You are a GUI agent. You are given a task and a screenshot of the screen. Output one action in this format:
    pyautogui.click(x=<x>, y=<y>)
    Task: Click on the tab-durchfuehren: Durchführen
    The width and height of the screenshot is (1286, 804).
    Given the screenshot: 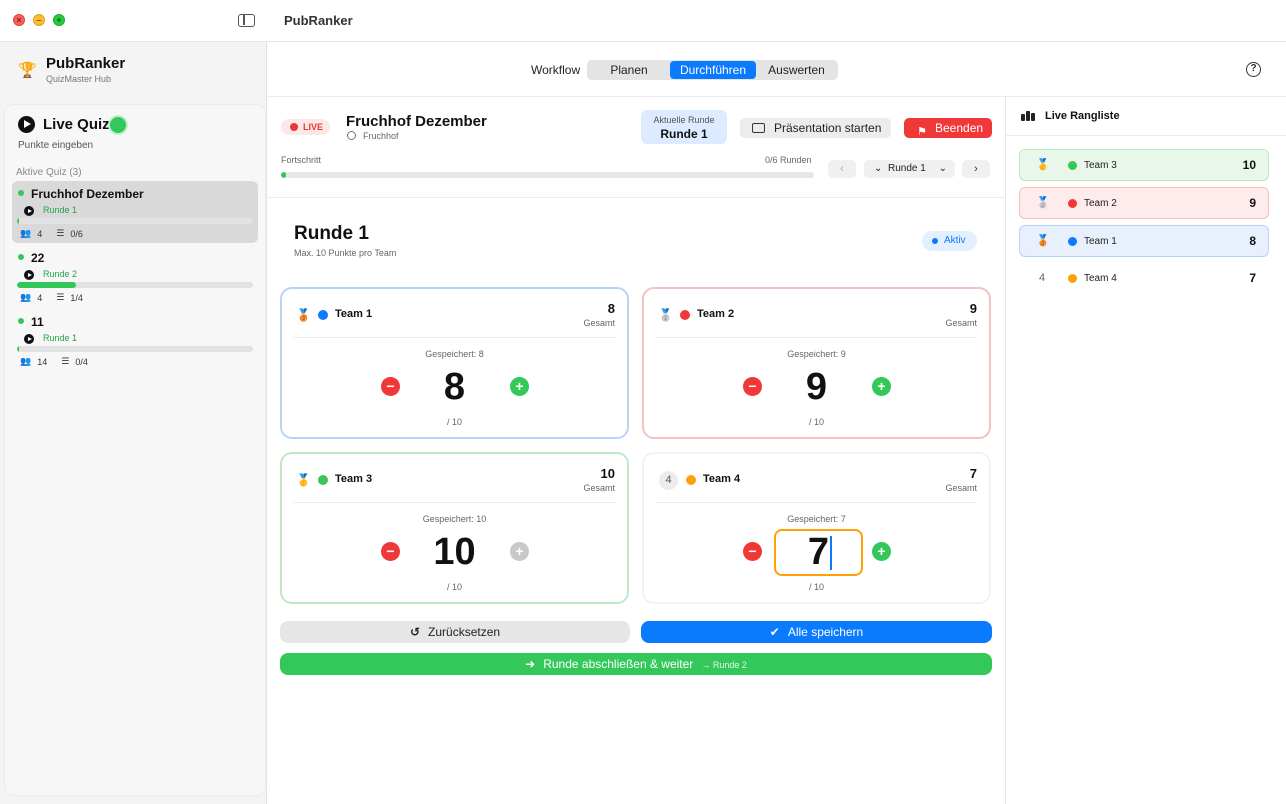 What is the action you would take?
    pyautogui.click(x=713, y=70)
    